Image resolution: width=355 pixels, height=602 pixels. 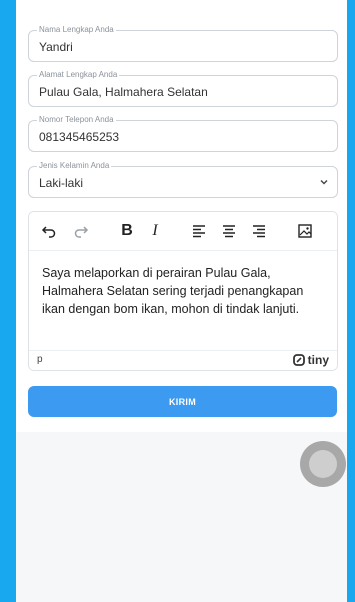 I want to click on touch-indicator, so click(x=323, y=464).